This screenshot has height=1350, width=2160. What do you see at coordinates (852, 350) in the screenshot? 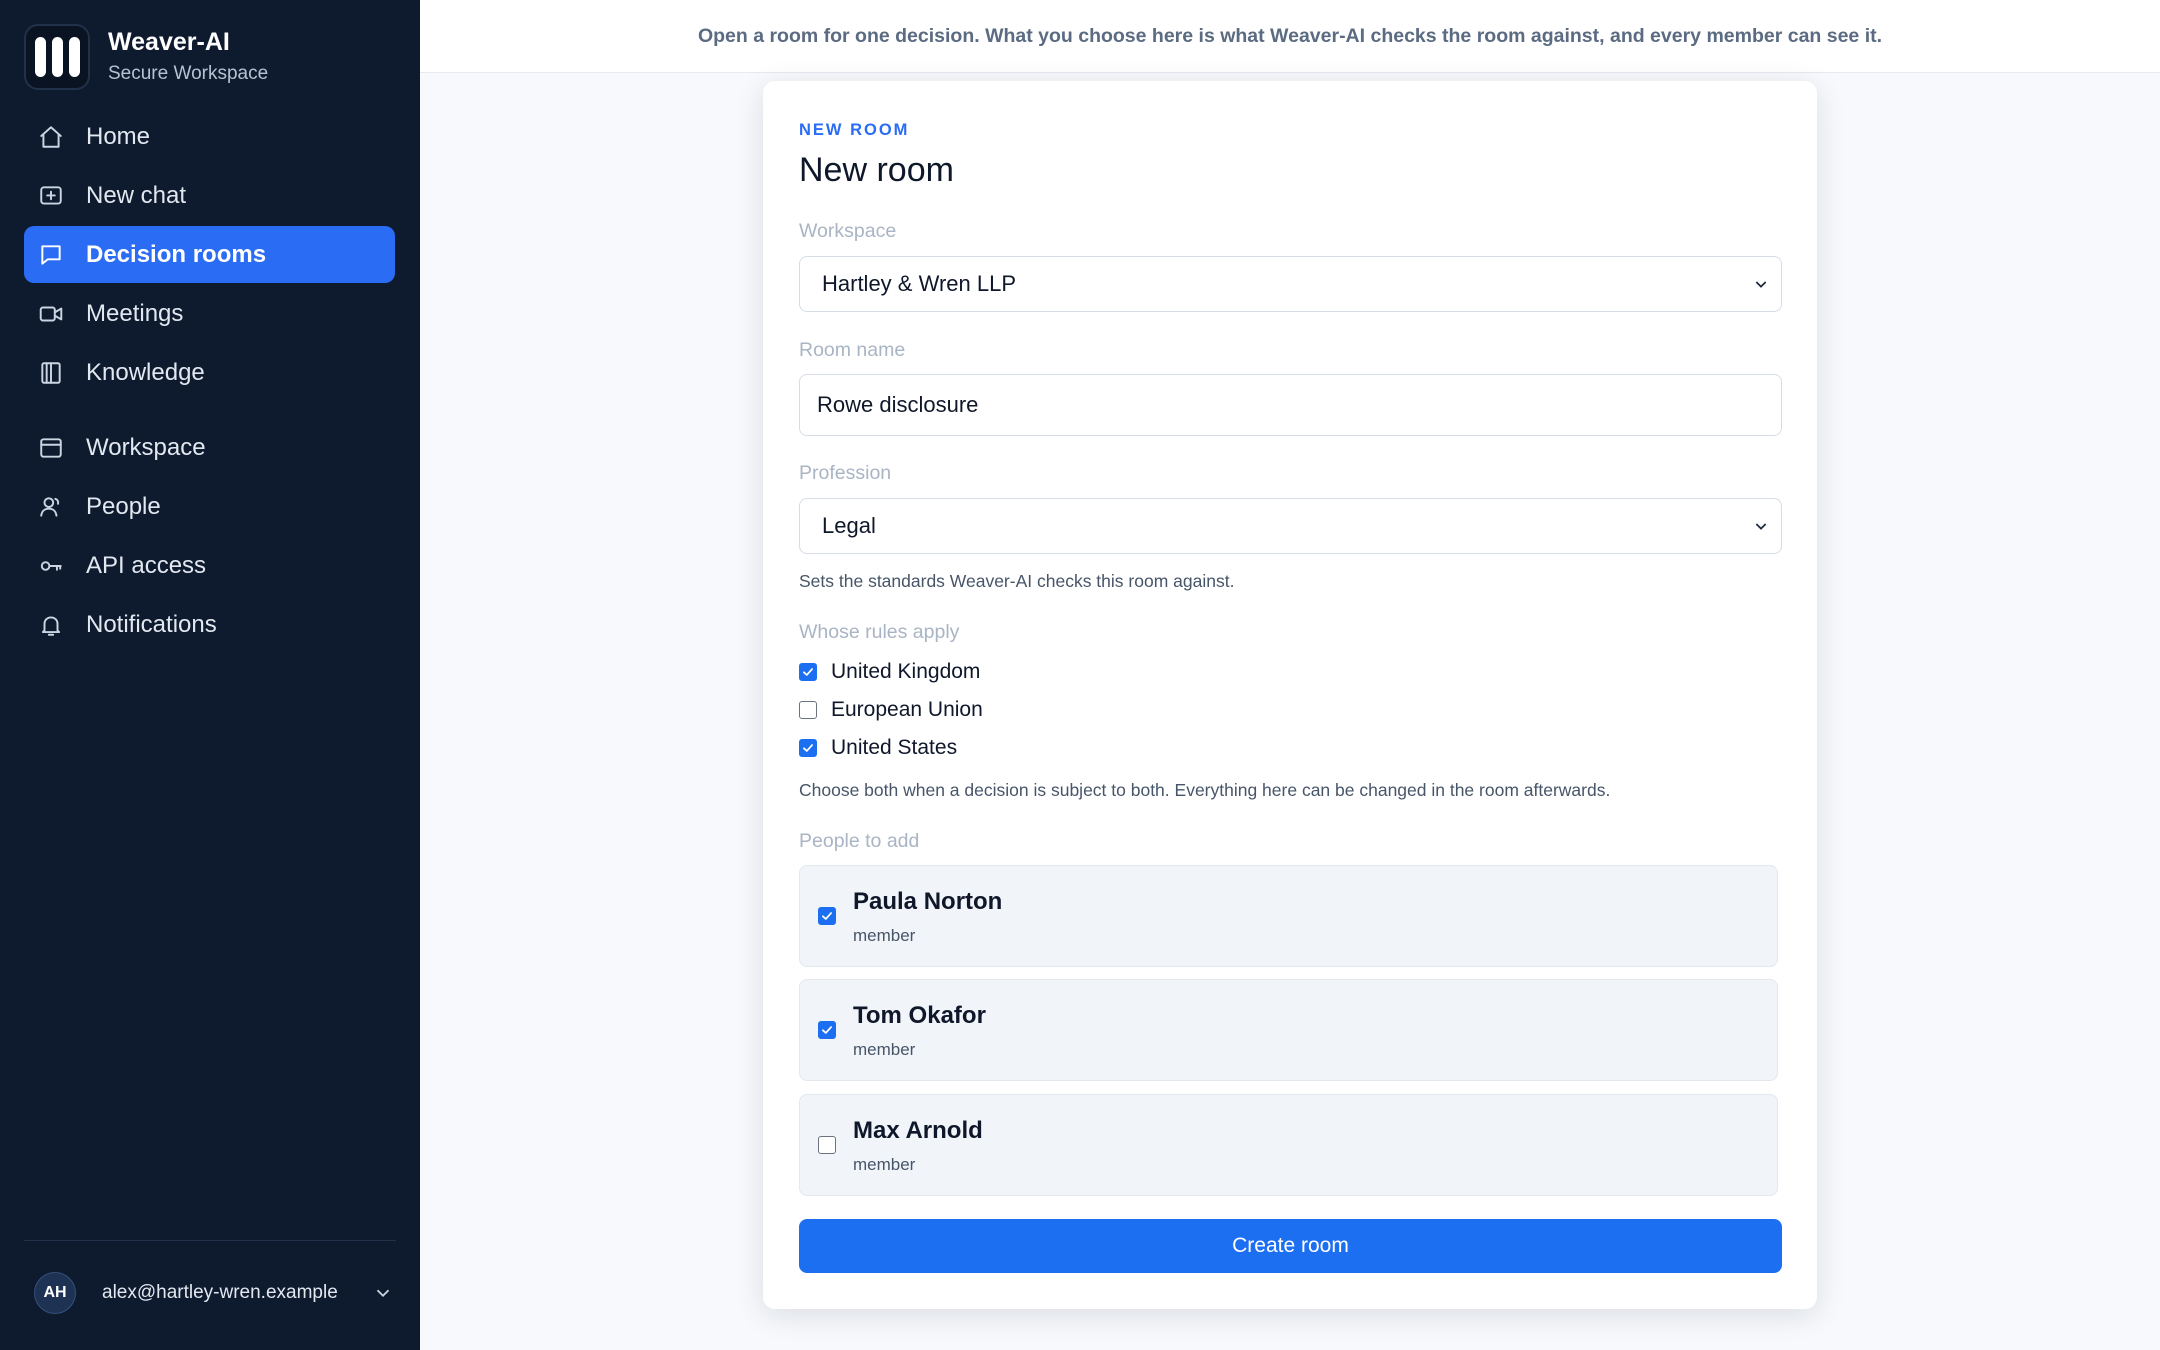
I see `room-name-label: Room name` at bounding box center [852, 350].